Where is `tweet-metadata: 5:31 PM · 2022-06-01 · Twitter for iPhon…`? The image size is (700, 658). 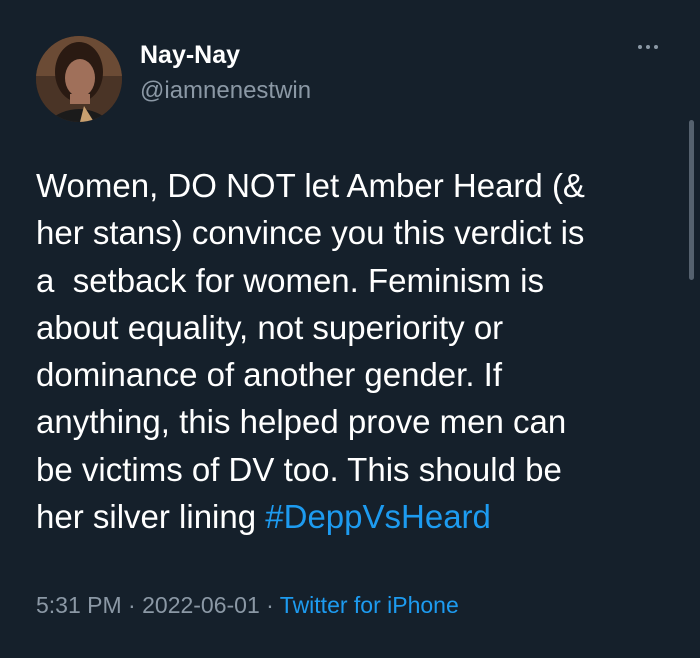 tweet-metadata: 5:31 PM · 2022-06-01 · Twitter for iPhon… is located at coordinates (247, 605).